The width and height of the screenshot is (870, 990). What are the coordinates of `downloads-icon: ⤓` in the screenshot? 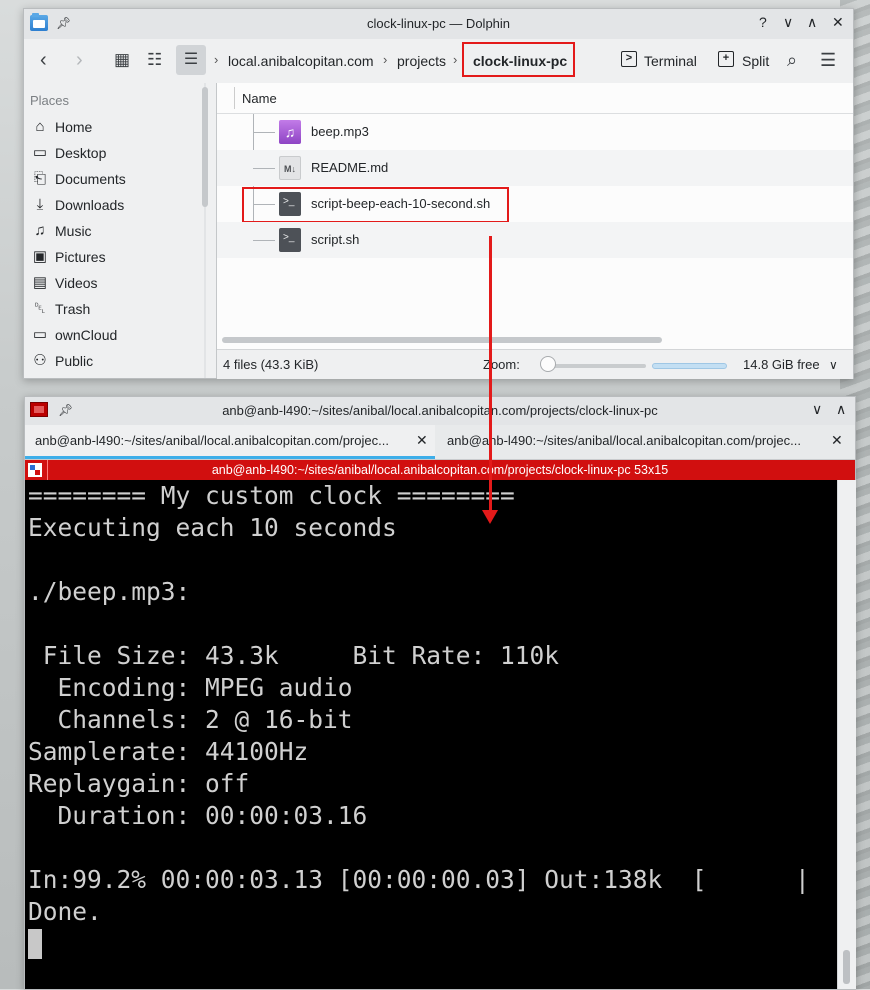 It's located at (40, 204).